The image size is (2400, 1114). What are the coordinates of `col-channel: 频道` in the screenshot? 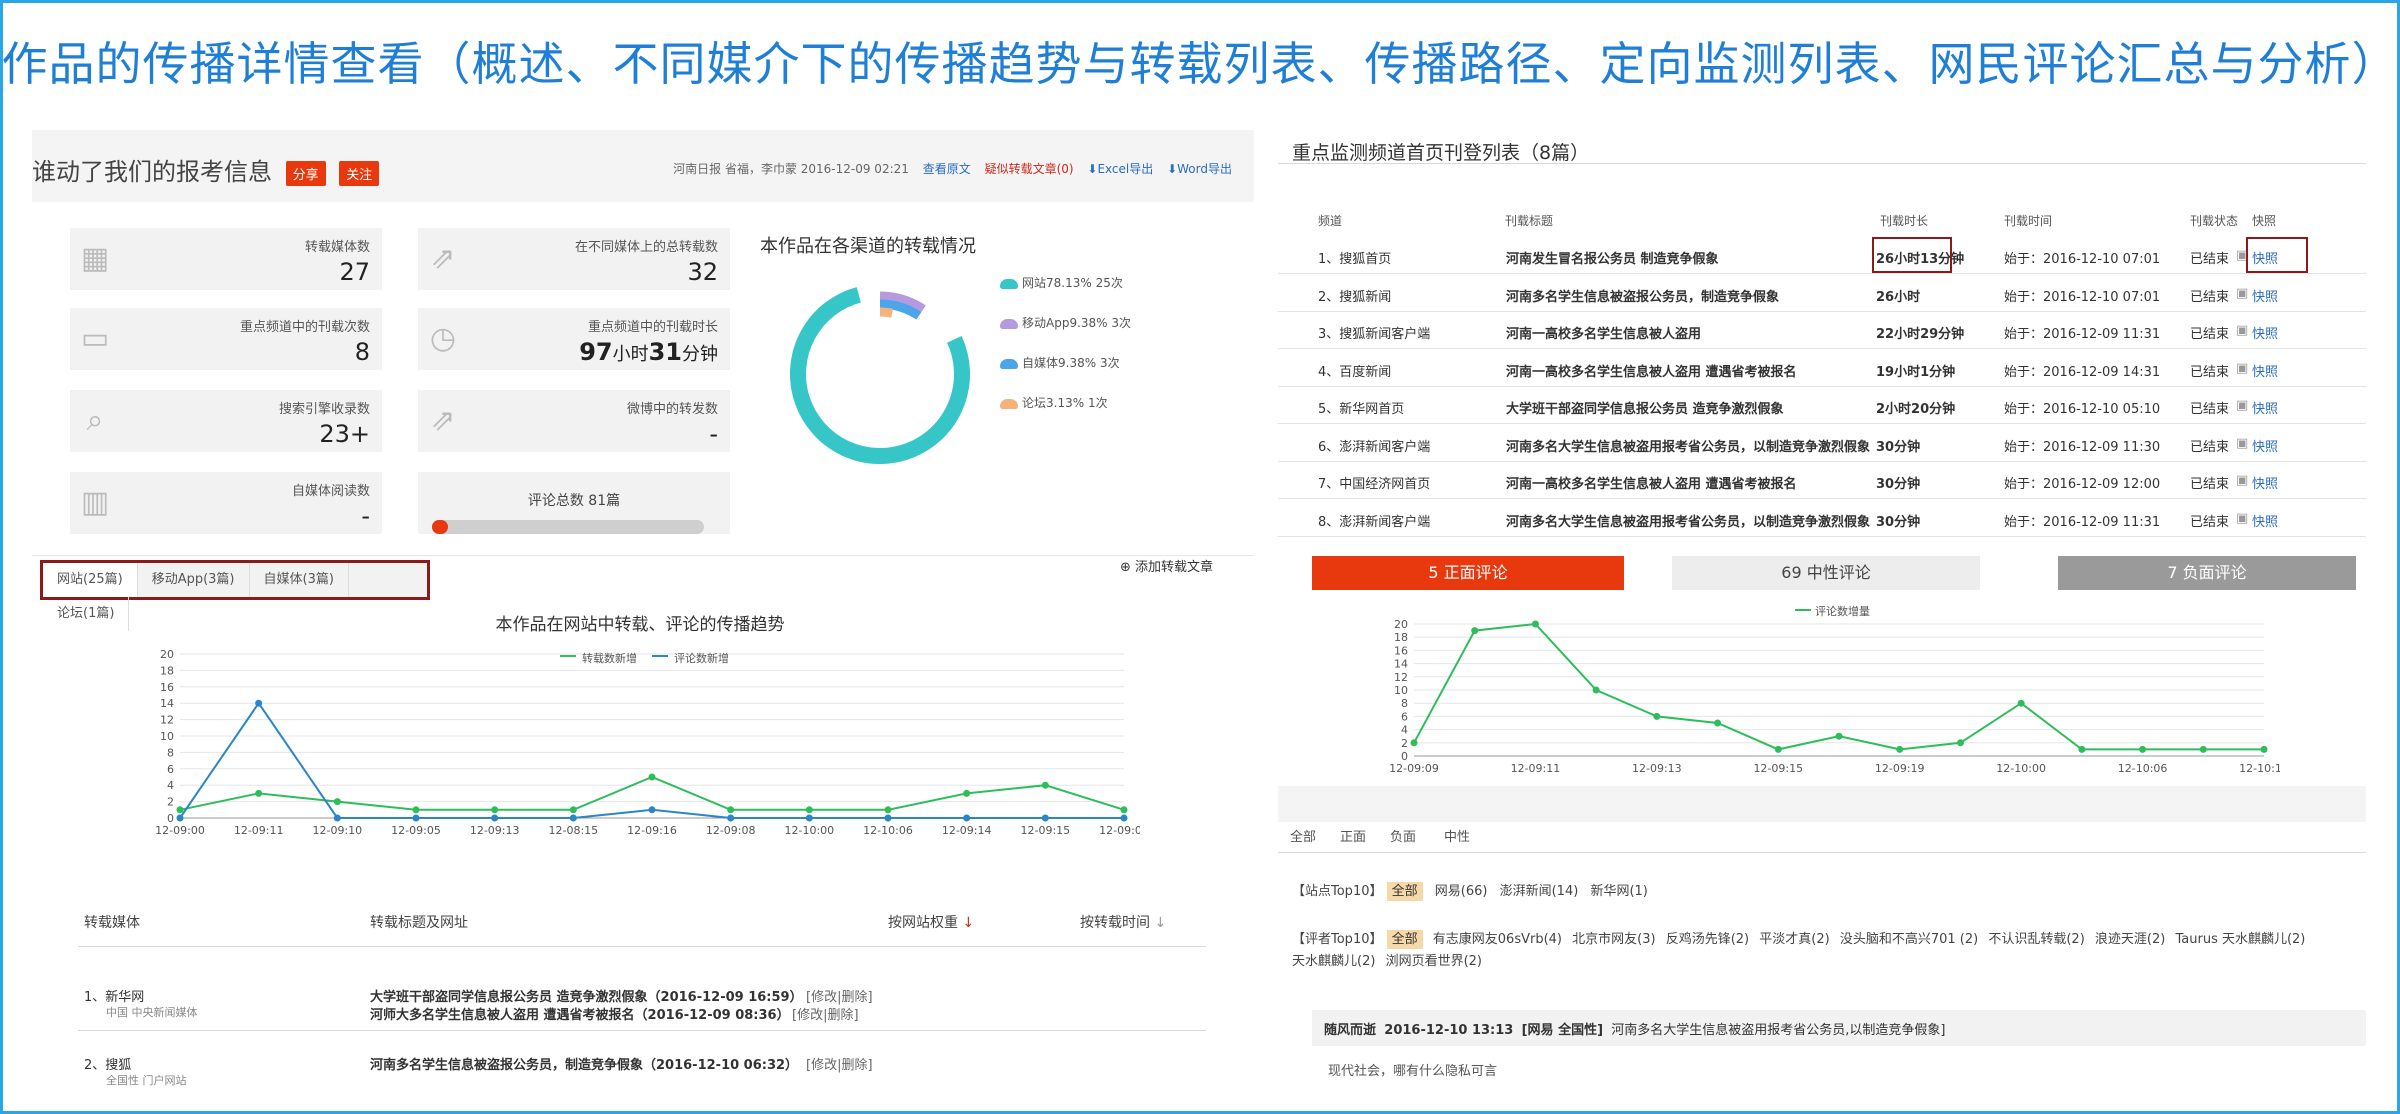 It's located at (1330, 221).